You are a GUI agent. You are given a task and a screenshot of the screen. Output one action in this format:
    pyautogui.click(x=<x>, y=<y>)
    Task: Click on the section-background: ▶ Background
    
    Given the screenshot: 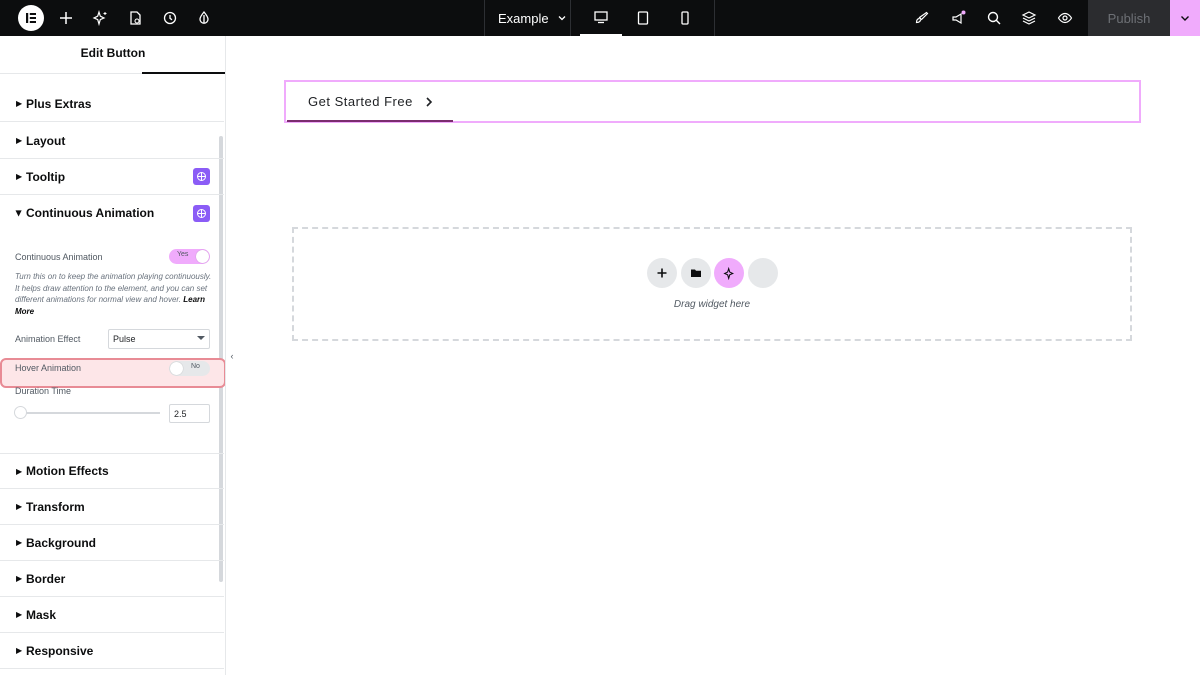 What is the action you would take?
    pyautogui.click(x=112, y=543)
    